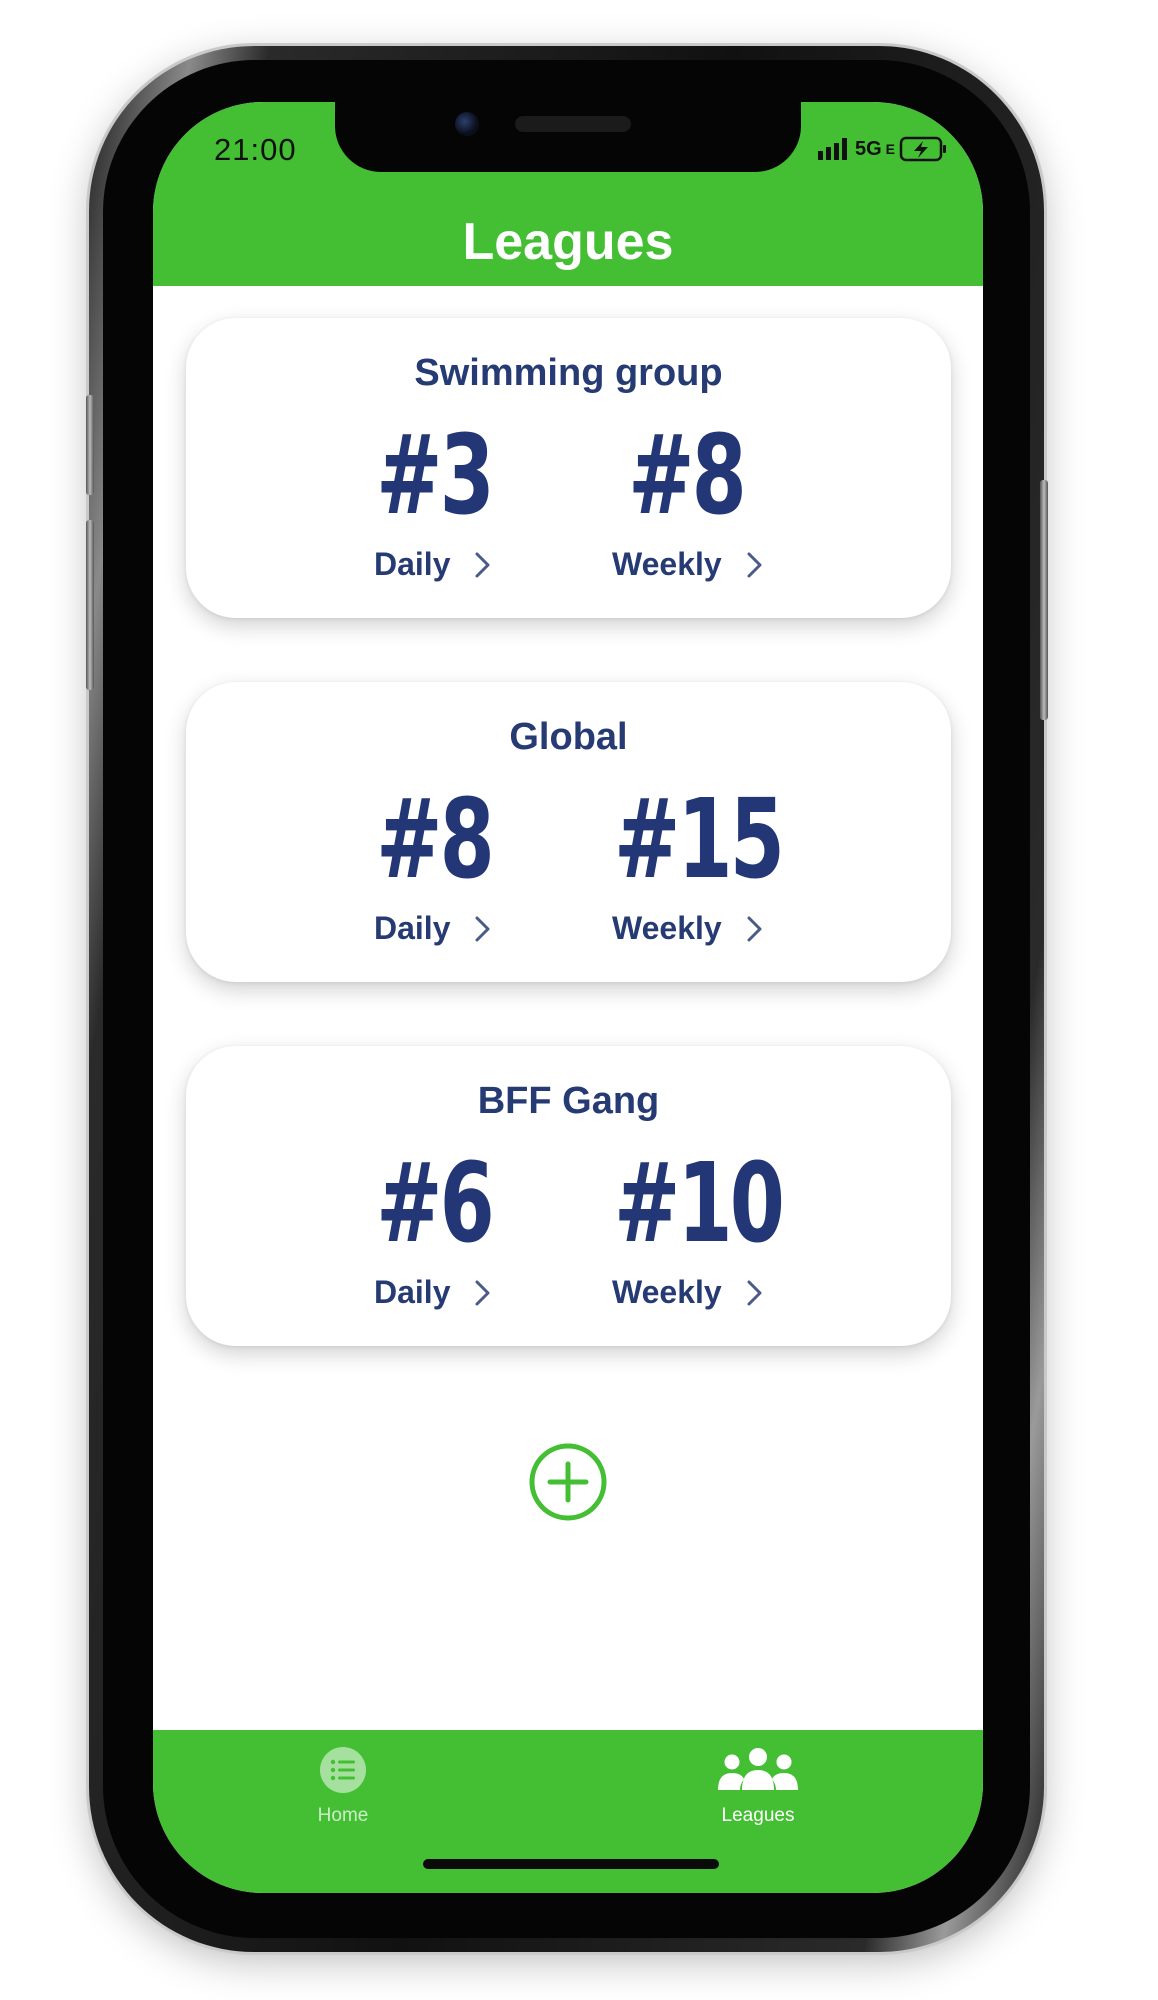 This screenshot has width=1158, height=2000. Describe the element at coordinates (832, 149) in the screenshot. I see `signal-icon` at that location.